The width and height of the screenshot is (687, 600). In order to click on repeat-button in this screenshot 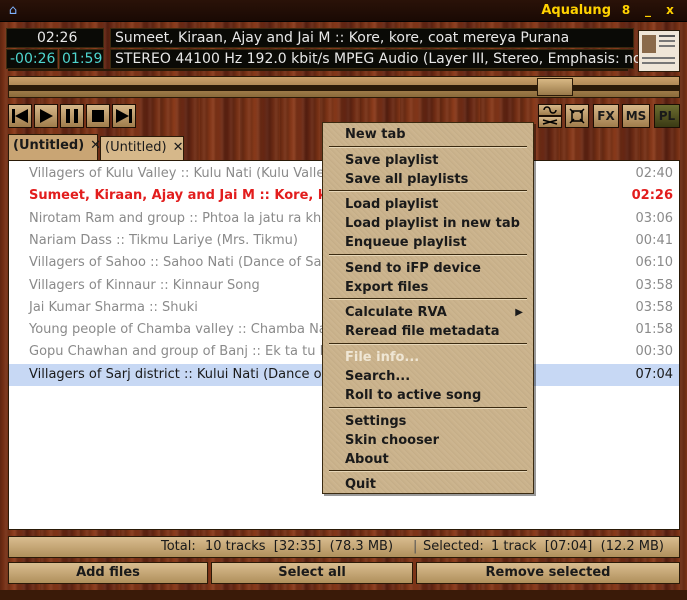, I will do `click(550, 110)`.